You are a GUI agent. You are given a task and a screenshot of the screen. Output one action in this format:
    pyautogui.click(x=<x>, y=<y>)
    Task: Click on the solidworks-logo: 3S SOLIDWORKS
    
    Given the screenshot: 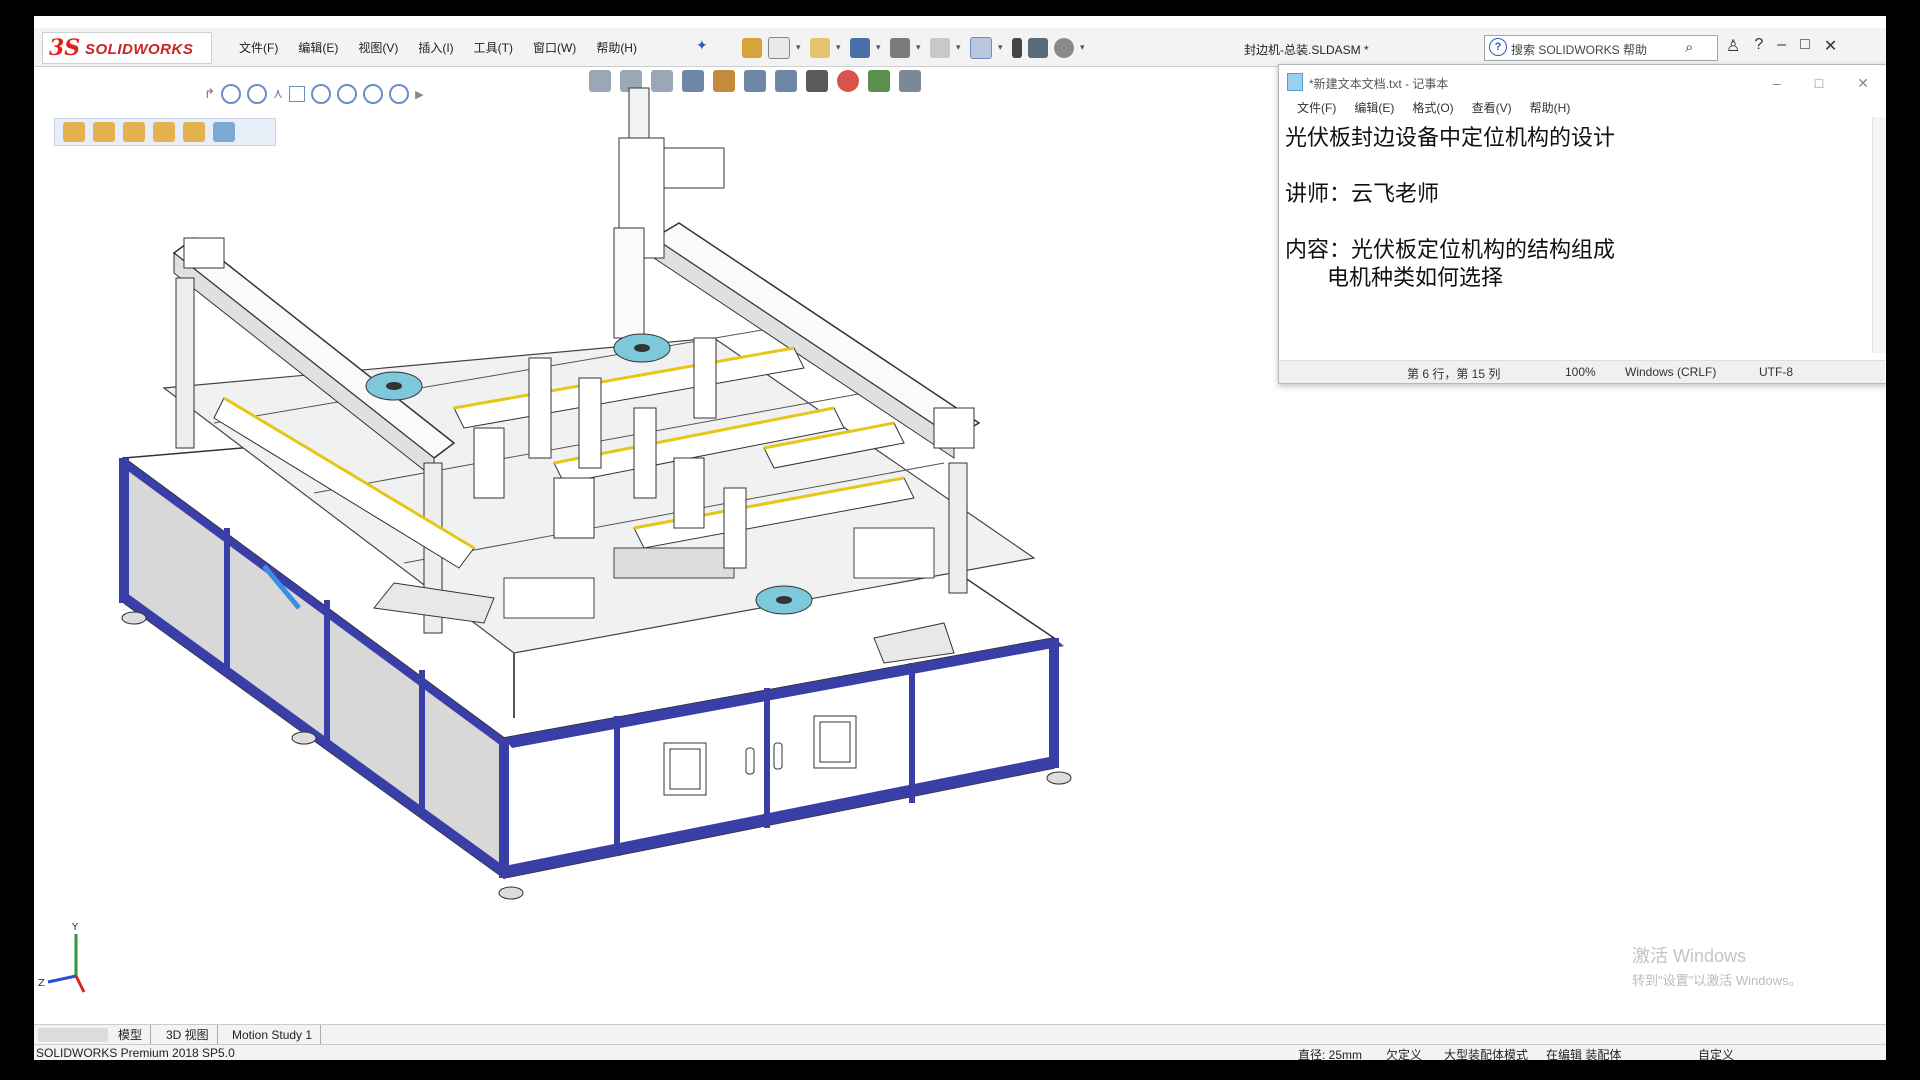 What is the action you would take?
    pyautogui.click(x=127, y=48)
    